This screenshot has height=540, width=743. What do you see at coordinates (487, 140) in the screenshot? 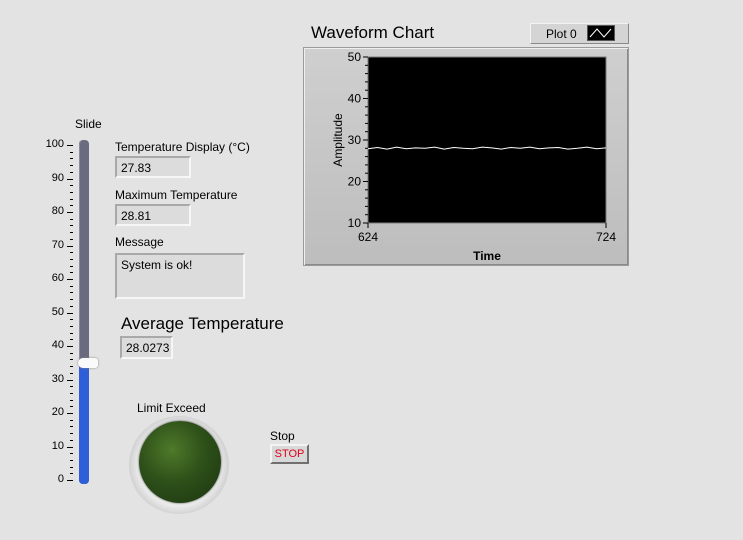
I see `plot-area` at bounding box center [487, 140].